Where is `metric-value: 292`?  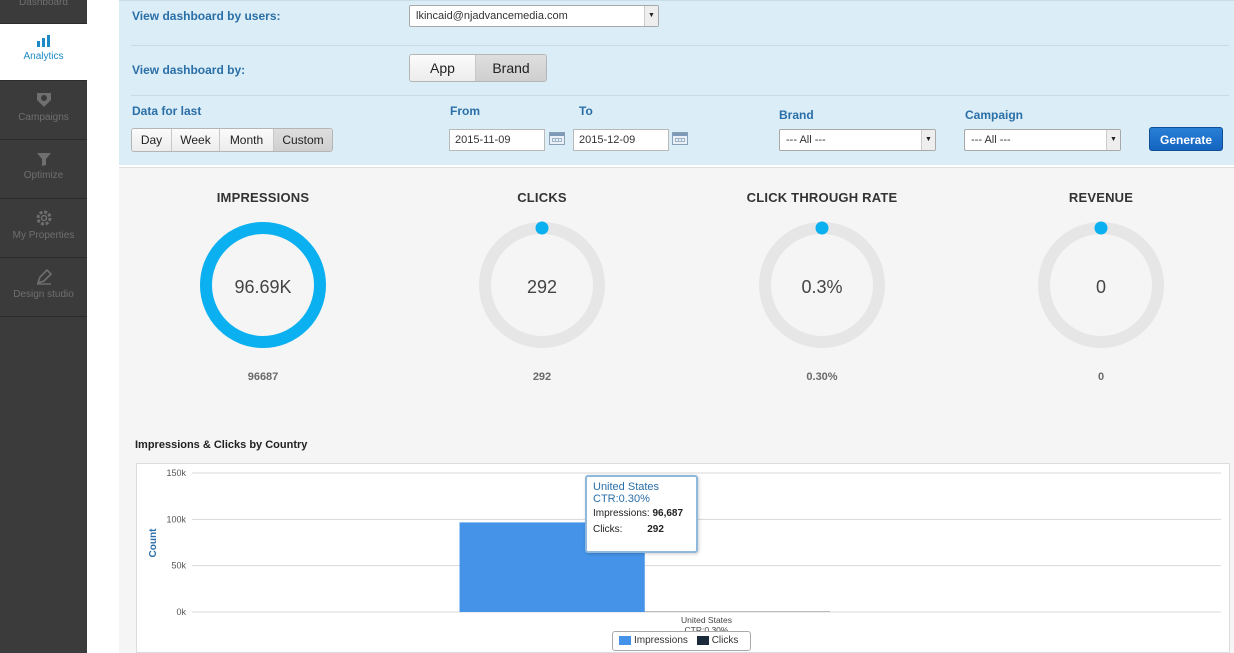
metric-value: 292 is located at coordinates (542, 287).